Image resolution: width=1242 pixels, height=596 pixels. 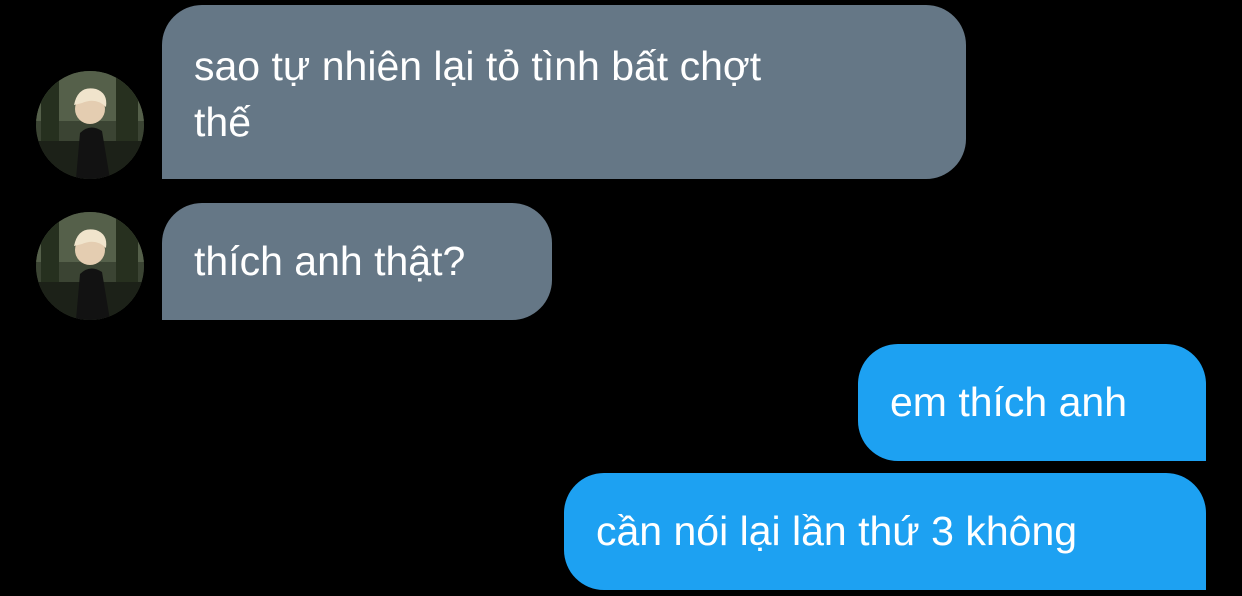 What do you see at coordinates (1032, 402) in the screenshot?
I see `message-bubble-outgoing: em thích anh` at bounding box center [1032, 402].